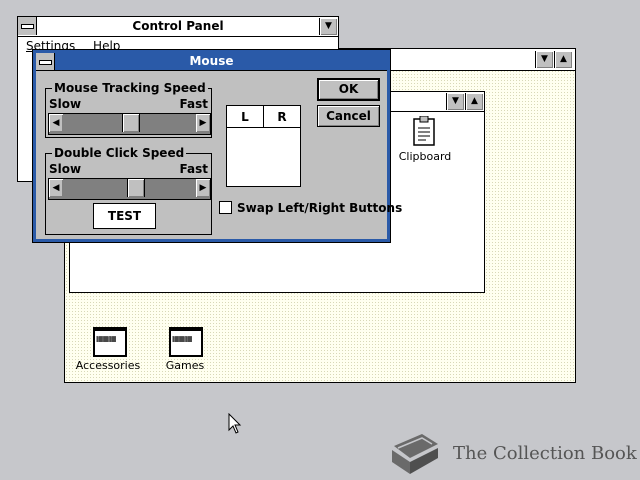 This screenshot has height=480, width=640. What do you see at coordinates (245, 117) in the screenshot?
I see `left-button-indicator: L` at bounding box center [245, 117].